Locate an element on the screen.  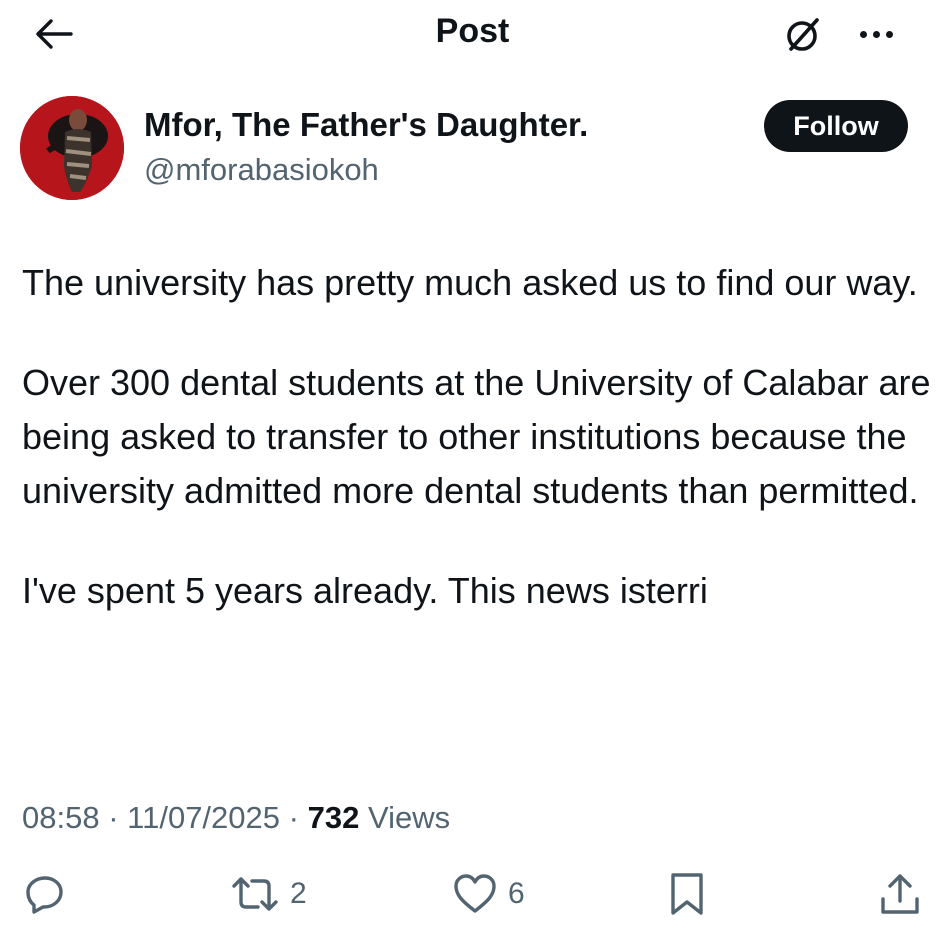
share-icon is located at coordinates (900, 894).